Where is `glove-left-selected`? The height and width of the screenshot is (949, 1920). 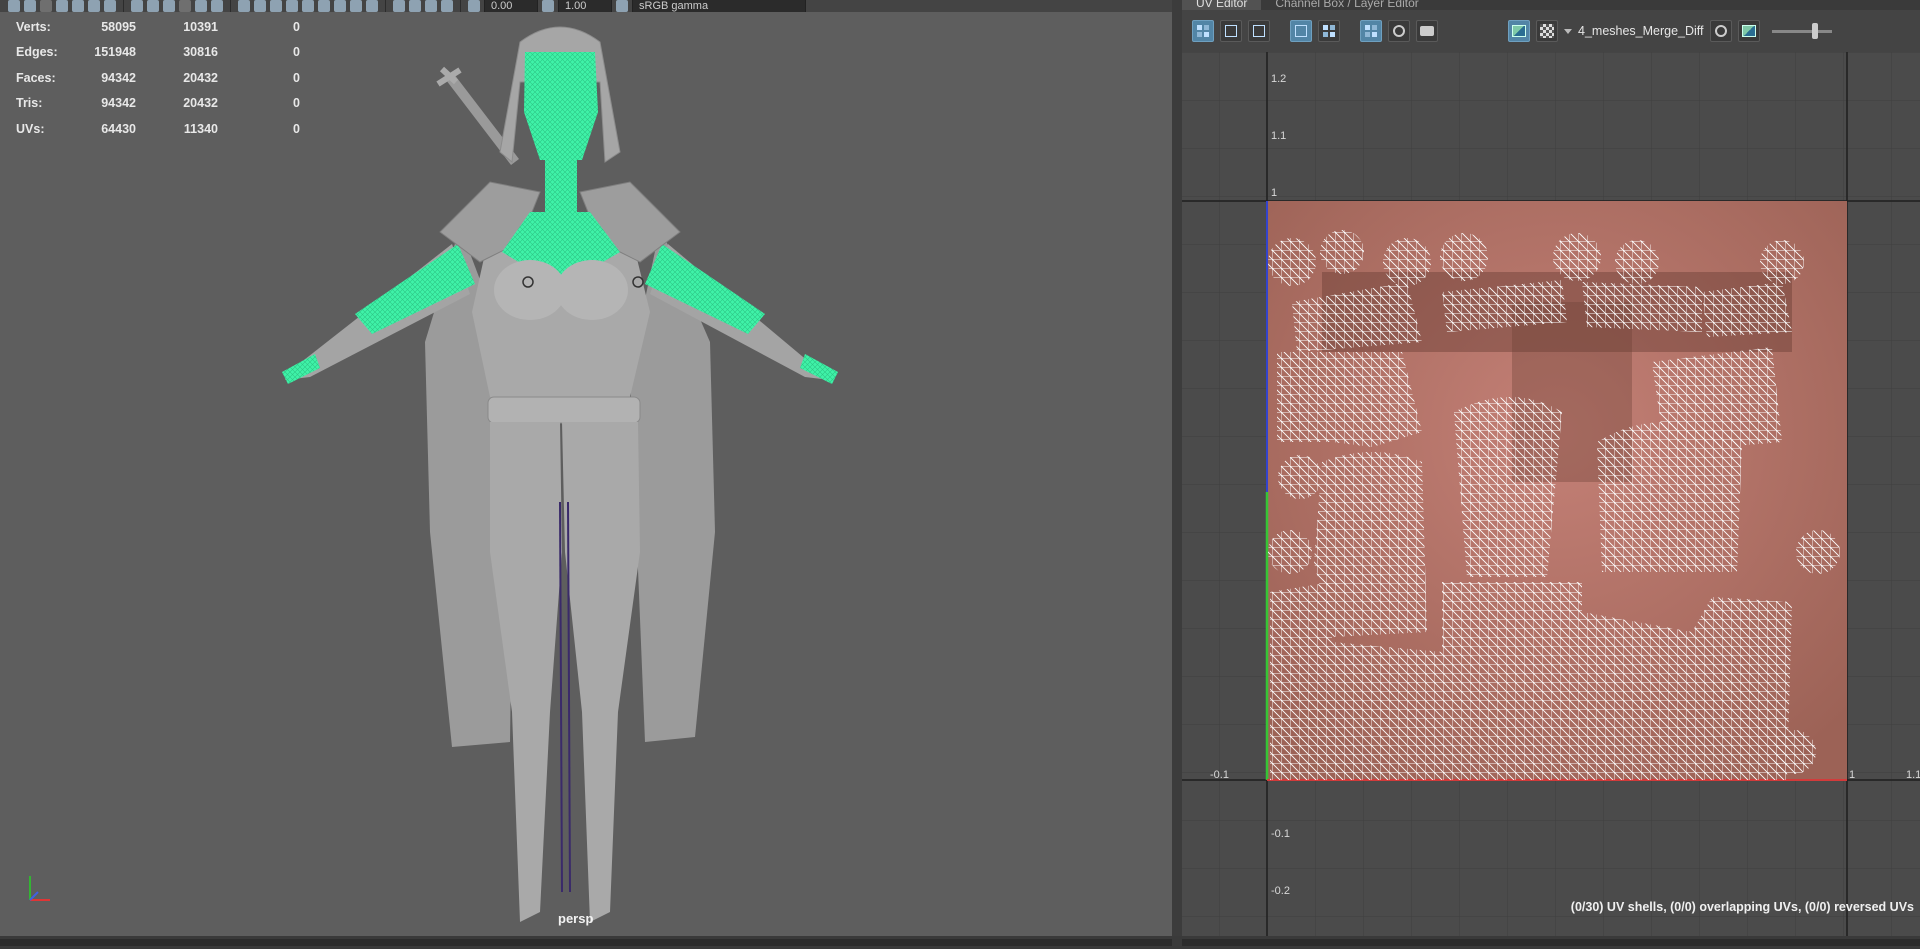
glove-left-selected is located at coordinates (301, 369).